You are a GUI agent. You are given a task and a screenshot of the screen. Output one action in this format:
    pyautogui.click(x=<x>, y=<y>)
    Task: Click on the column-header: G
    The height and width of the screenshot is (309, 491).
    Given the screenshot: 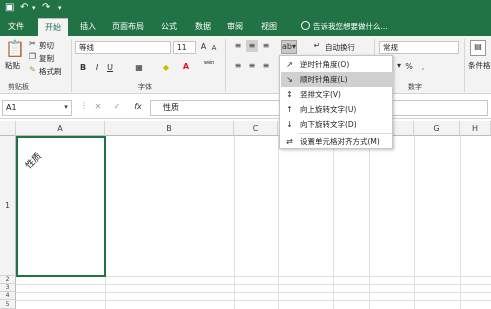 What is the action you would take?
    pyautogui.click(x=437, y=128)
    